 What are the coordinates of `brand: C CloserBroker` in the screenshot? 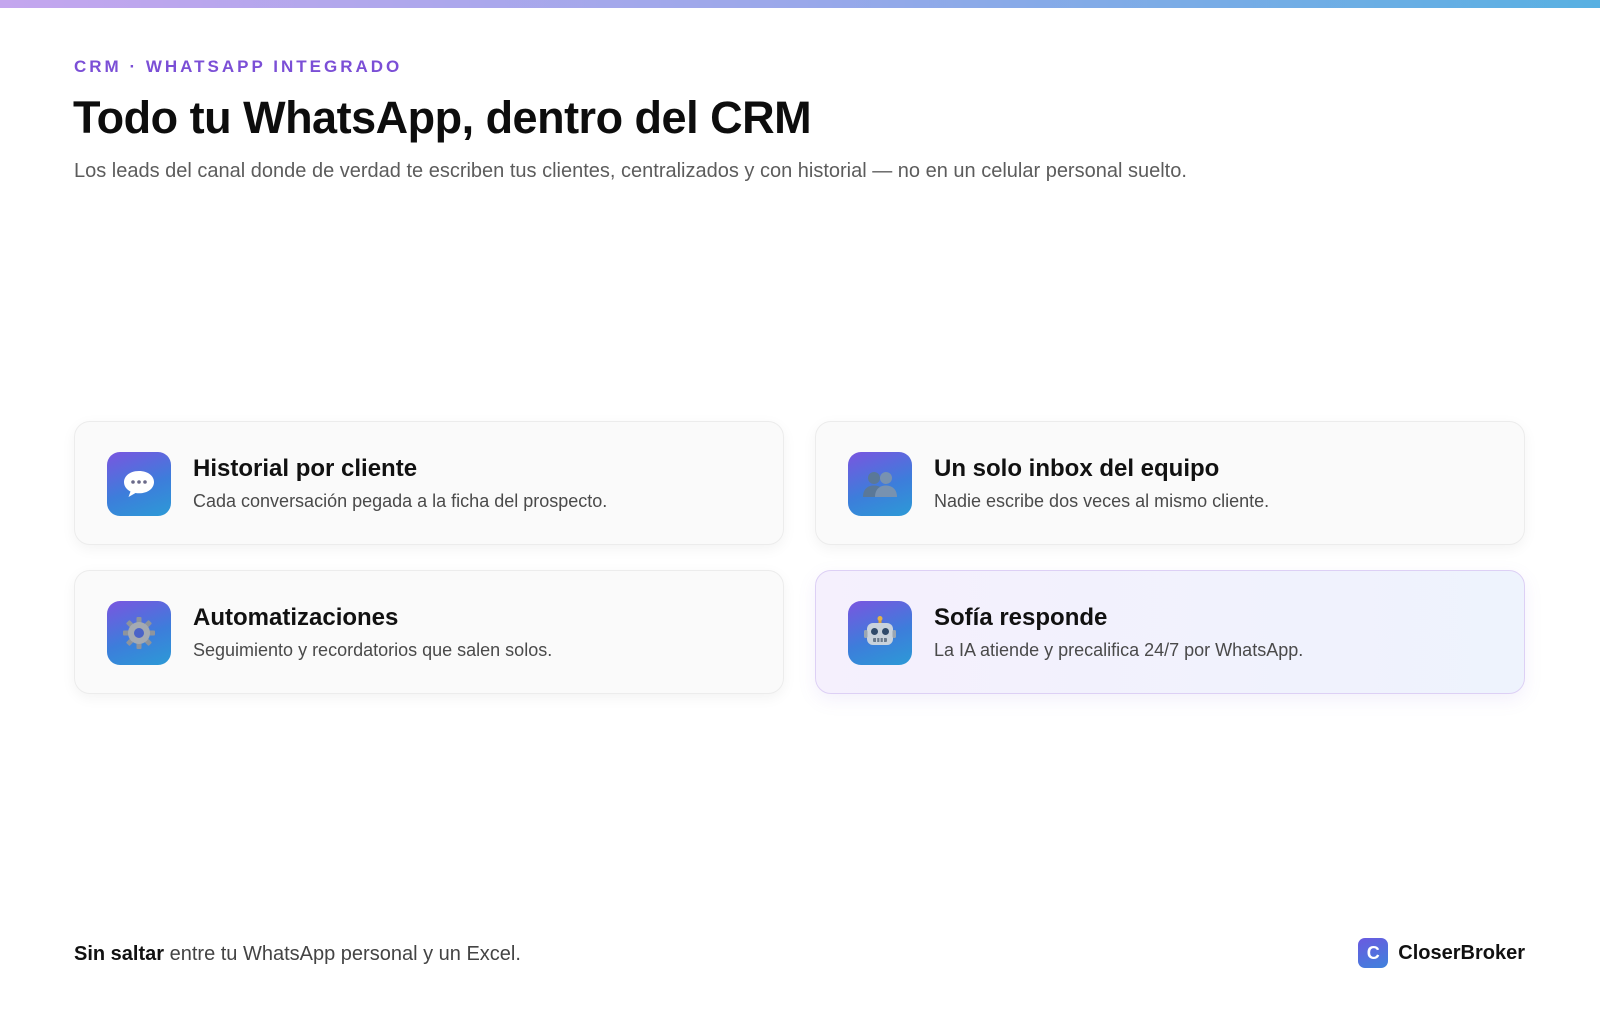 It's located at (1441, 953).